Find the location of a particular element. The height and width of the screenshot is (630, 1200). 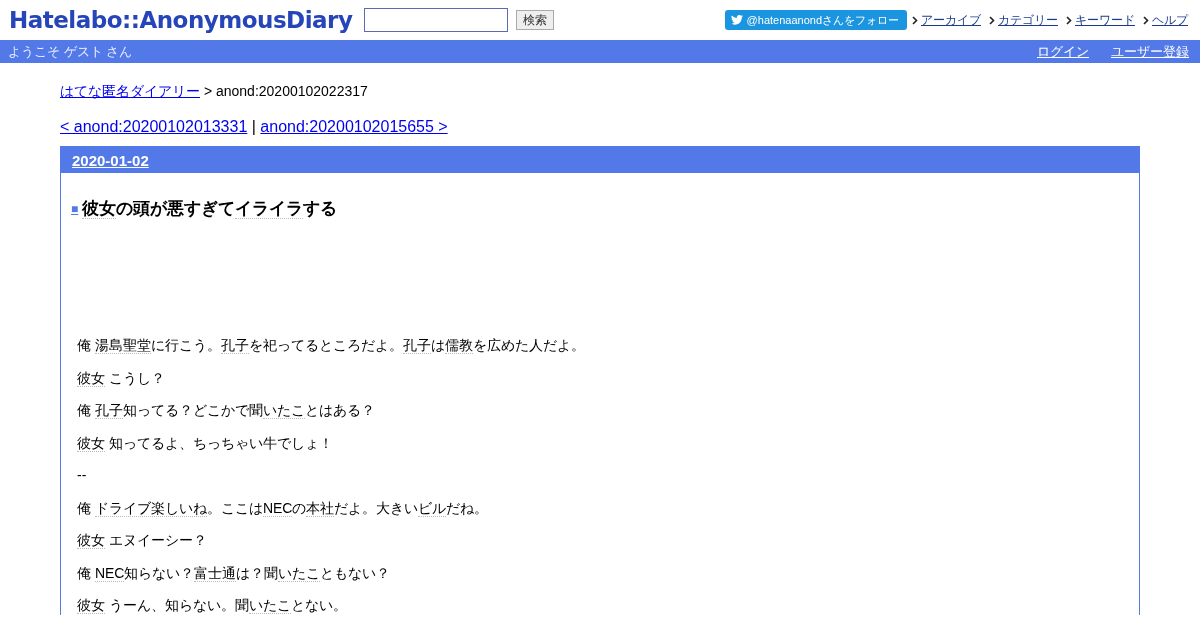

account-link: ログイン is located at coordinates (1063, 51).